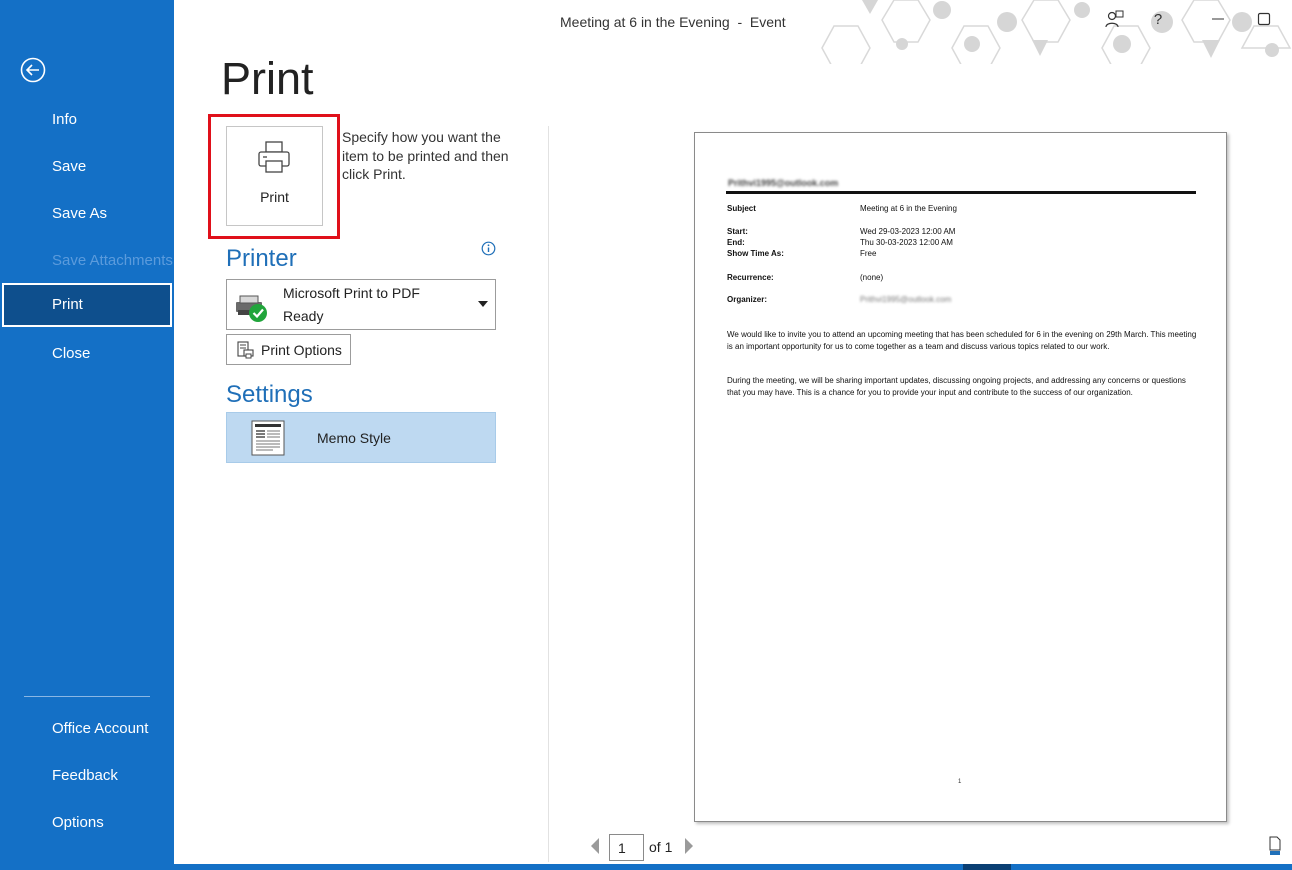 The width and height of the screenshot is (1292, 870). What do you see at coordinates (737, 231) in the screenshot?
I see `preview-field-label: Start:` at bounding box center [737, 231].